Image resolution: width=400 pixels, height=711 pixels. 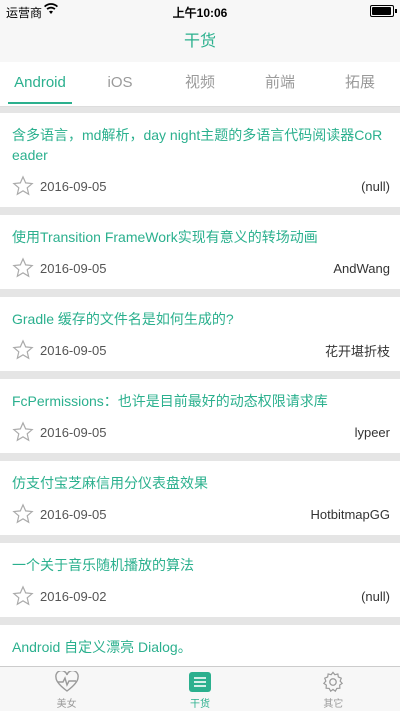 I want to click on category-tabs: Android iOS 视频 前端 拓展, so click(x=200, y=84).